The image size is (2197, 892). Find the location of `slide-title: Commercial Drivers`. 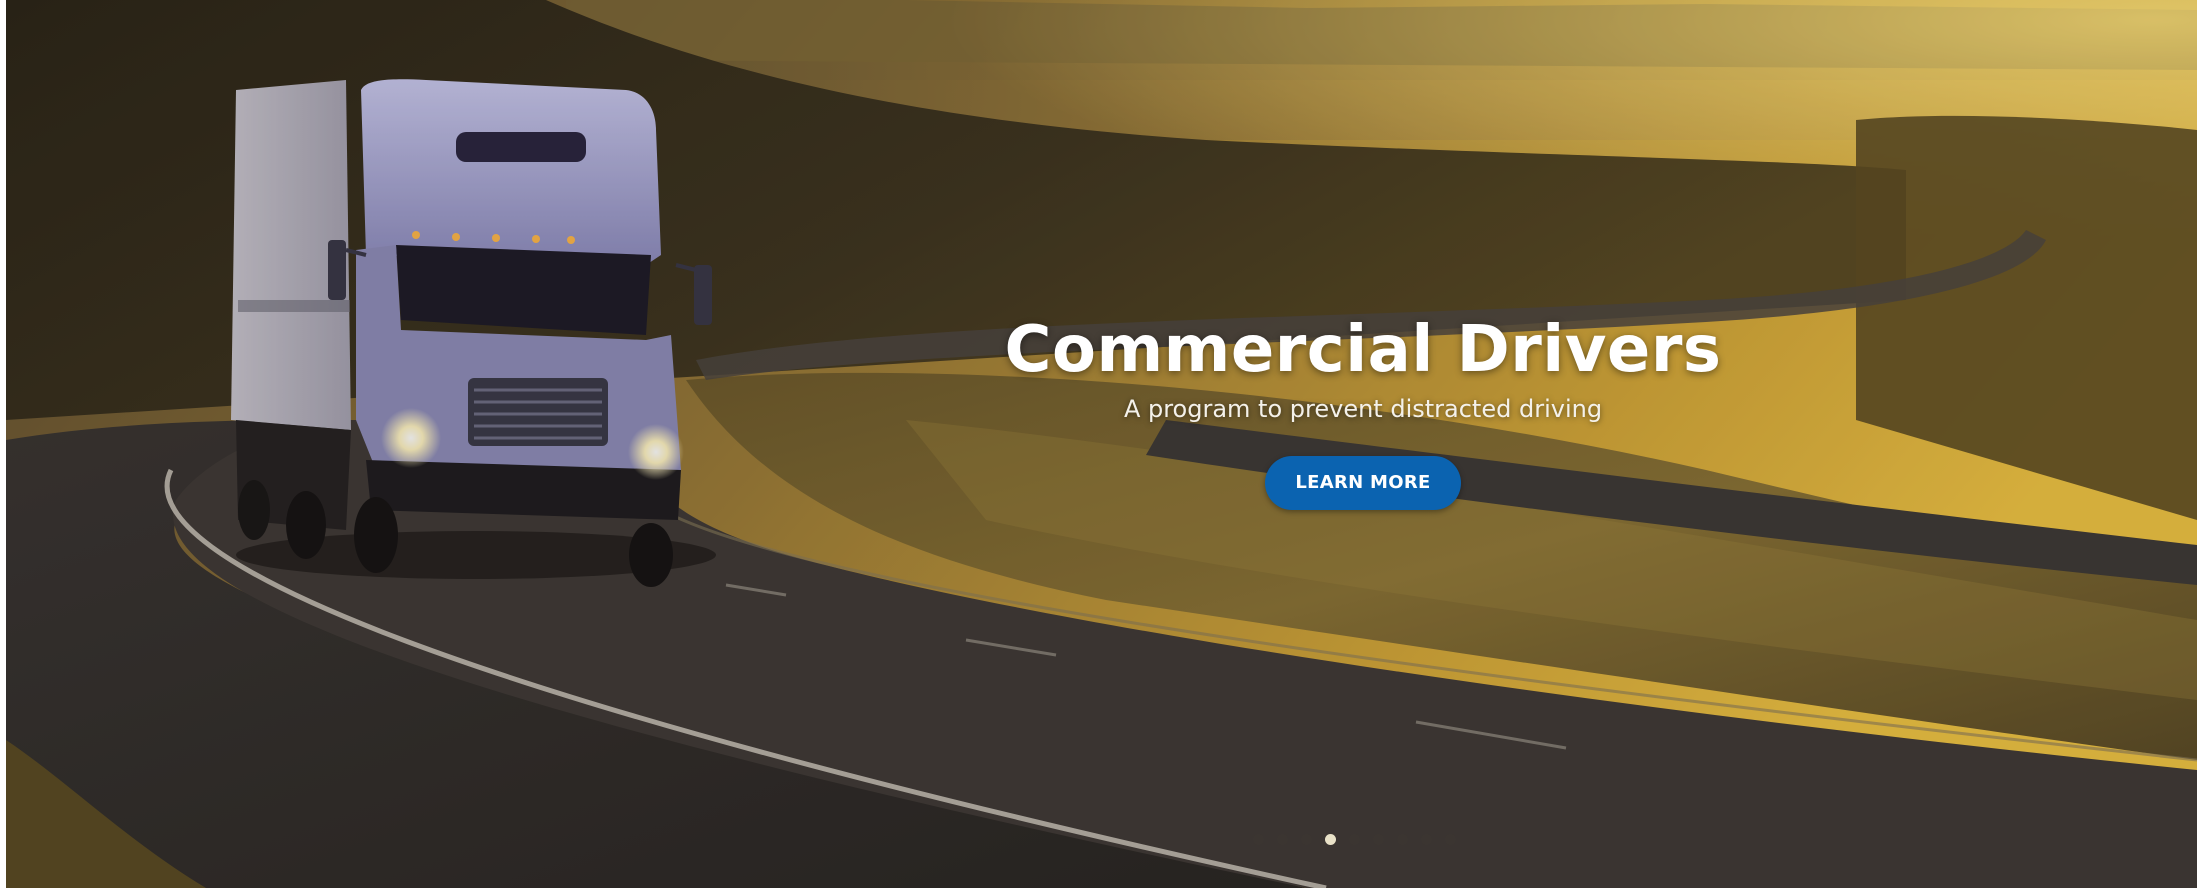

slide-title: Commercial Drivers is located at coordinates (1363, 350).